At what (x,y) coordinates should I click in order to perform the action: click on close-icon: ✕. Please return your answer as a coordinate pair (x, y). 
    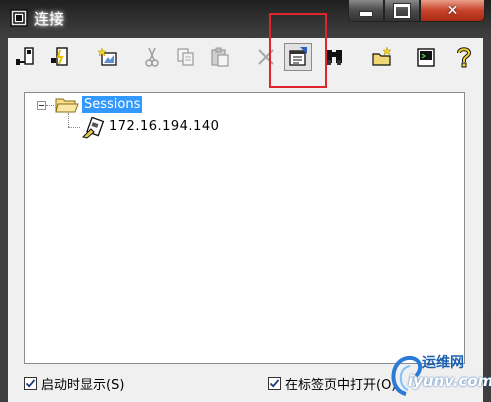
    Looking at the image, I should click on (452, 10).